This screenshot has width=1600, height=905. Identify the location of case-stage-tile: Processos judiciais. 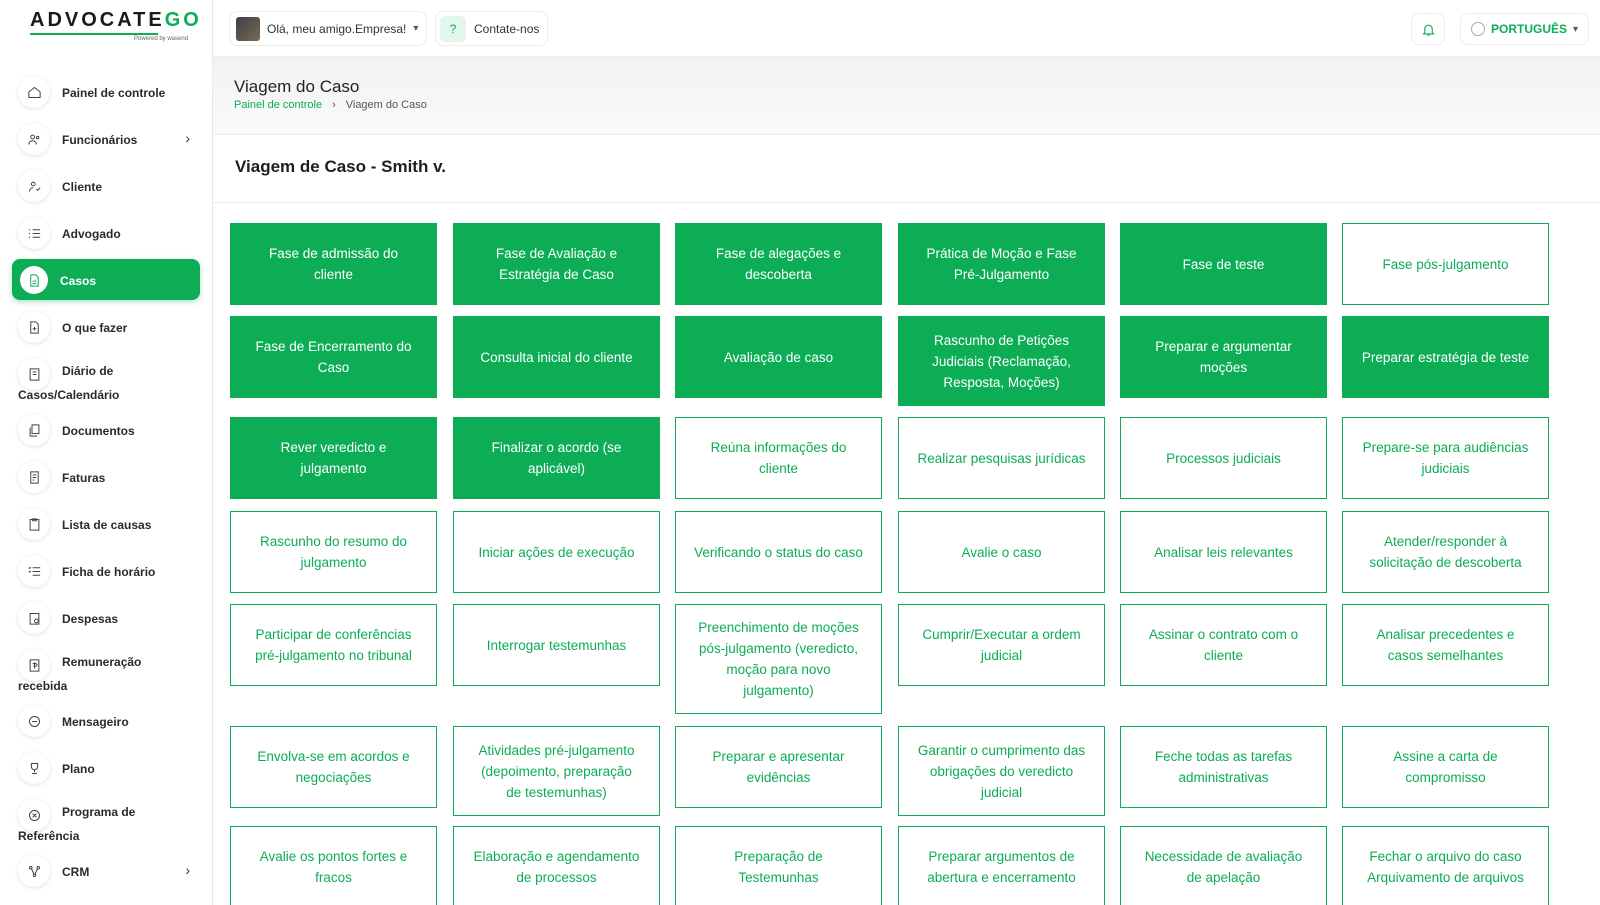
(1223, 458).